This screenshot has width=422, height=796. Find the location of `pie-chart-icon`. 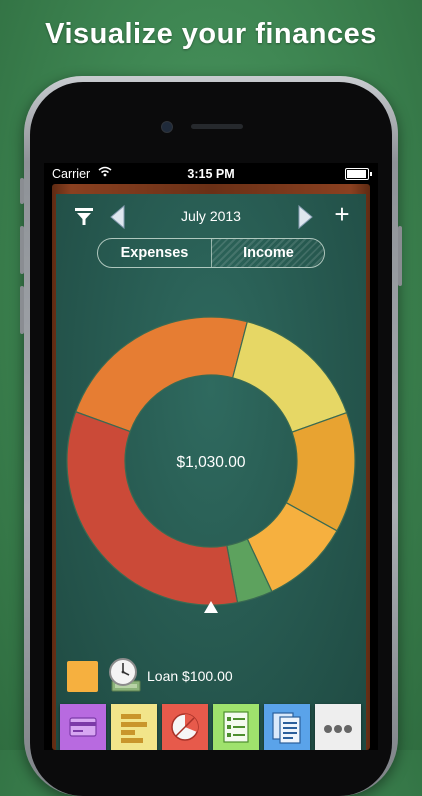

pie-chart-icon is located at coordinates (185, 727).